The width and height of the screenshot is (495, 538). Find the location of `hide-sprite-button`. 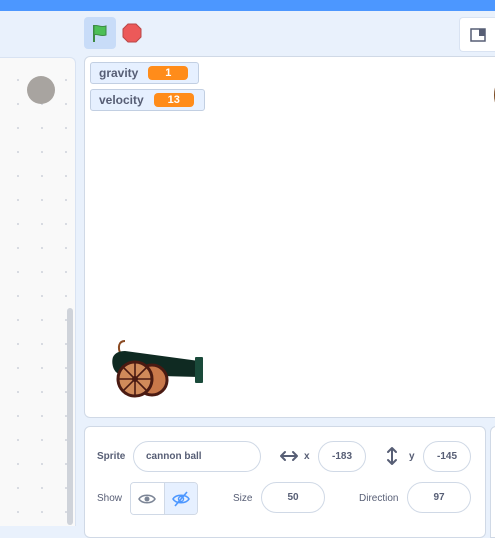

hide-sprite-button is located at coordinates (180, 498).